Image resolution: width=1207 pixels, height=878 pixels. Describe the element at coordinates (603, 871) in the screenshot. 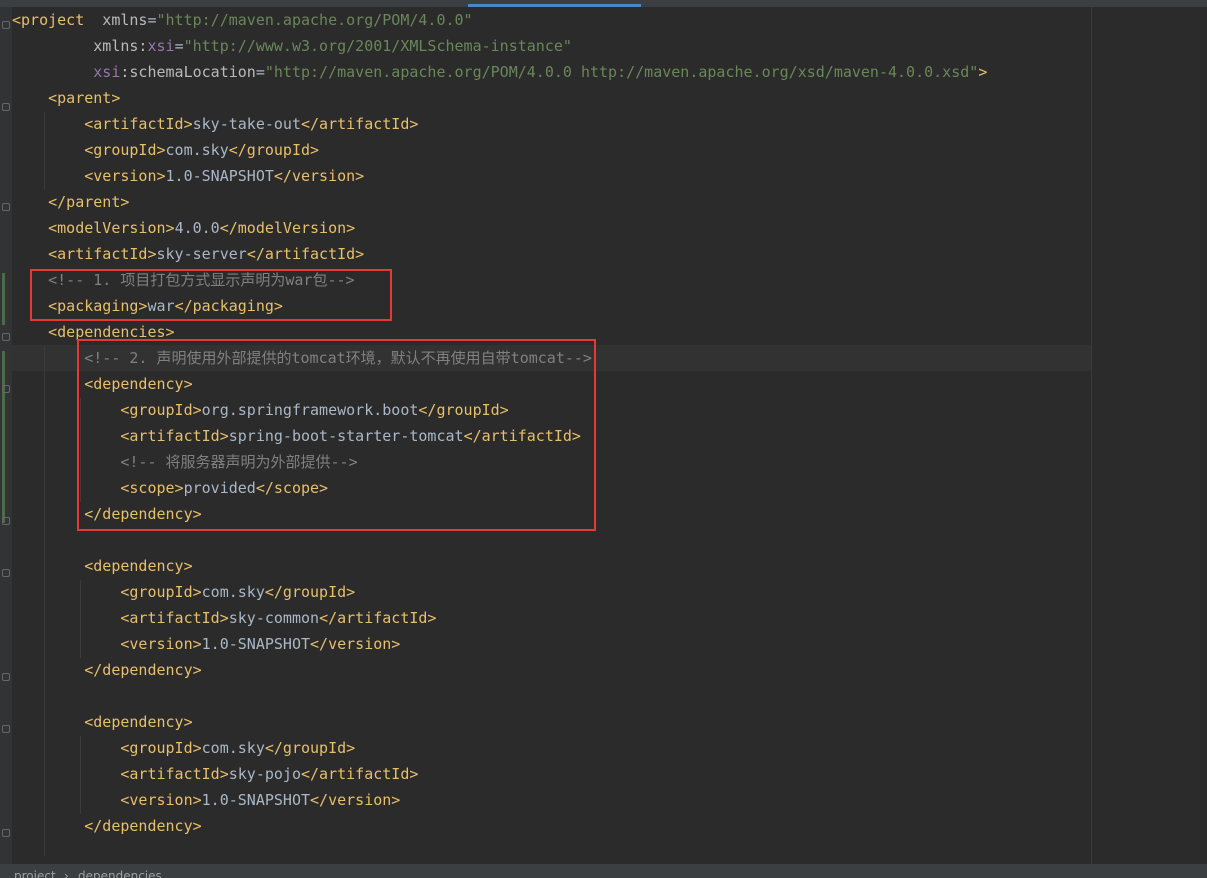

I see `breadcrumb: project › dependencies` at that location.